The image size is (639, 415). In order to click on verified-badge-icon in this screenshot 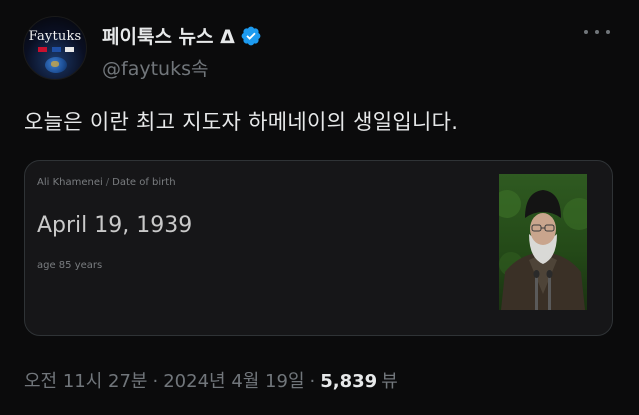, I will do `click(251, 35)`.